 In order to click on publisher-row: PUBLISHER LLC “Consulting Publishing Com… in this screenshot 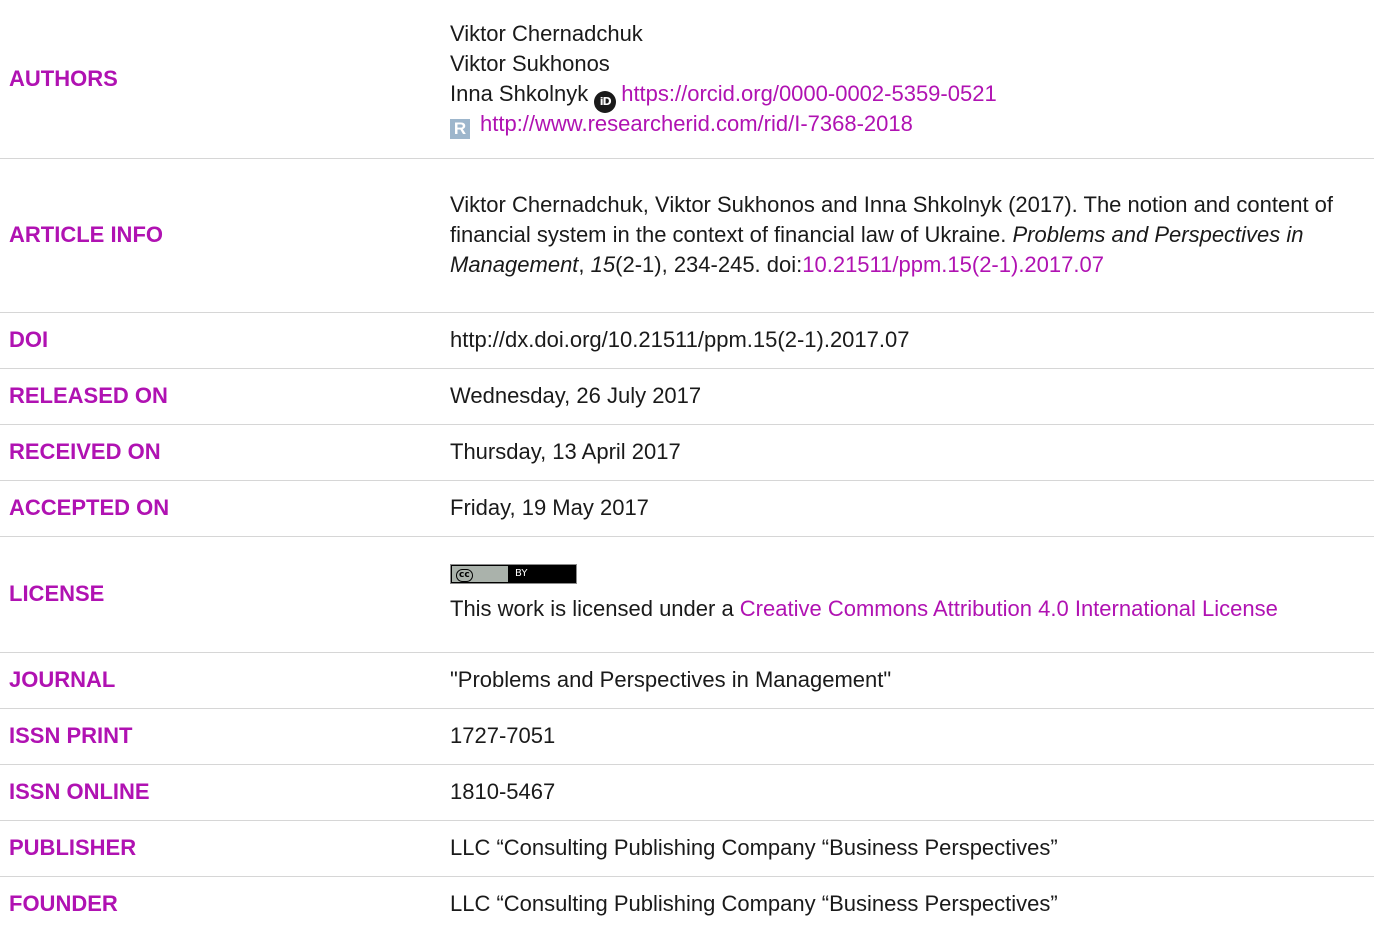, I will do `click(687, 848)`.